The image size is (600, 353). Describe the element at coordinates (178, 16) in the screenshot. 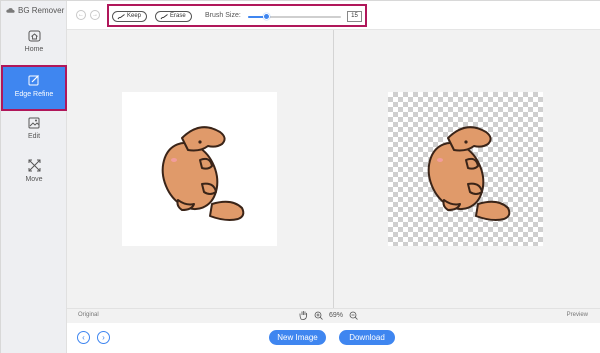

I see `erase-label: Erase` at that location.